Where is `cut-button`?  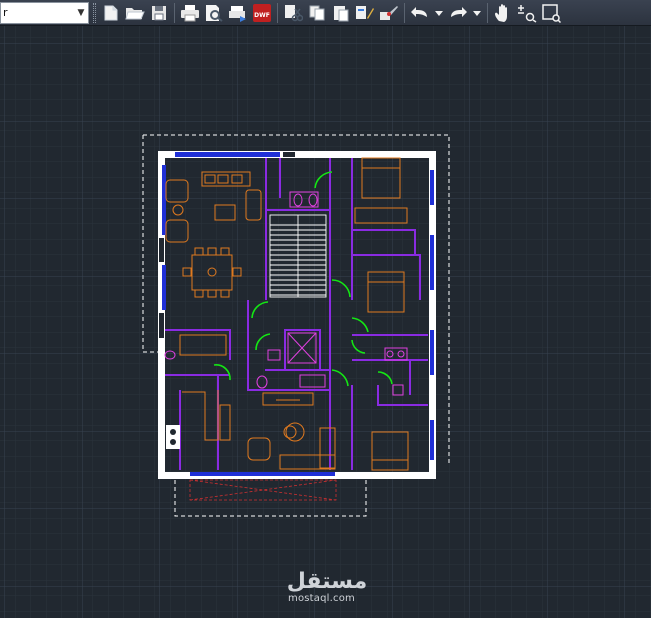
cut-button is located at coordinates (293, 13).